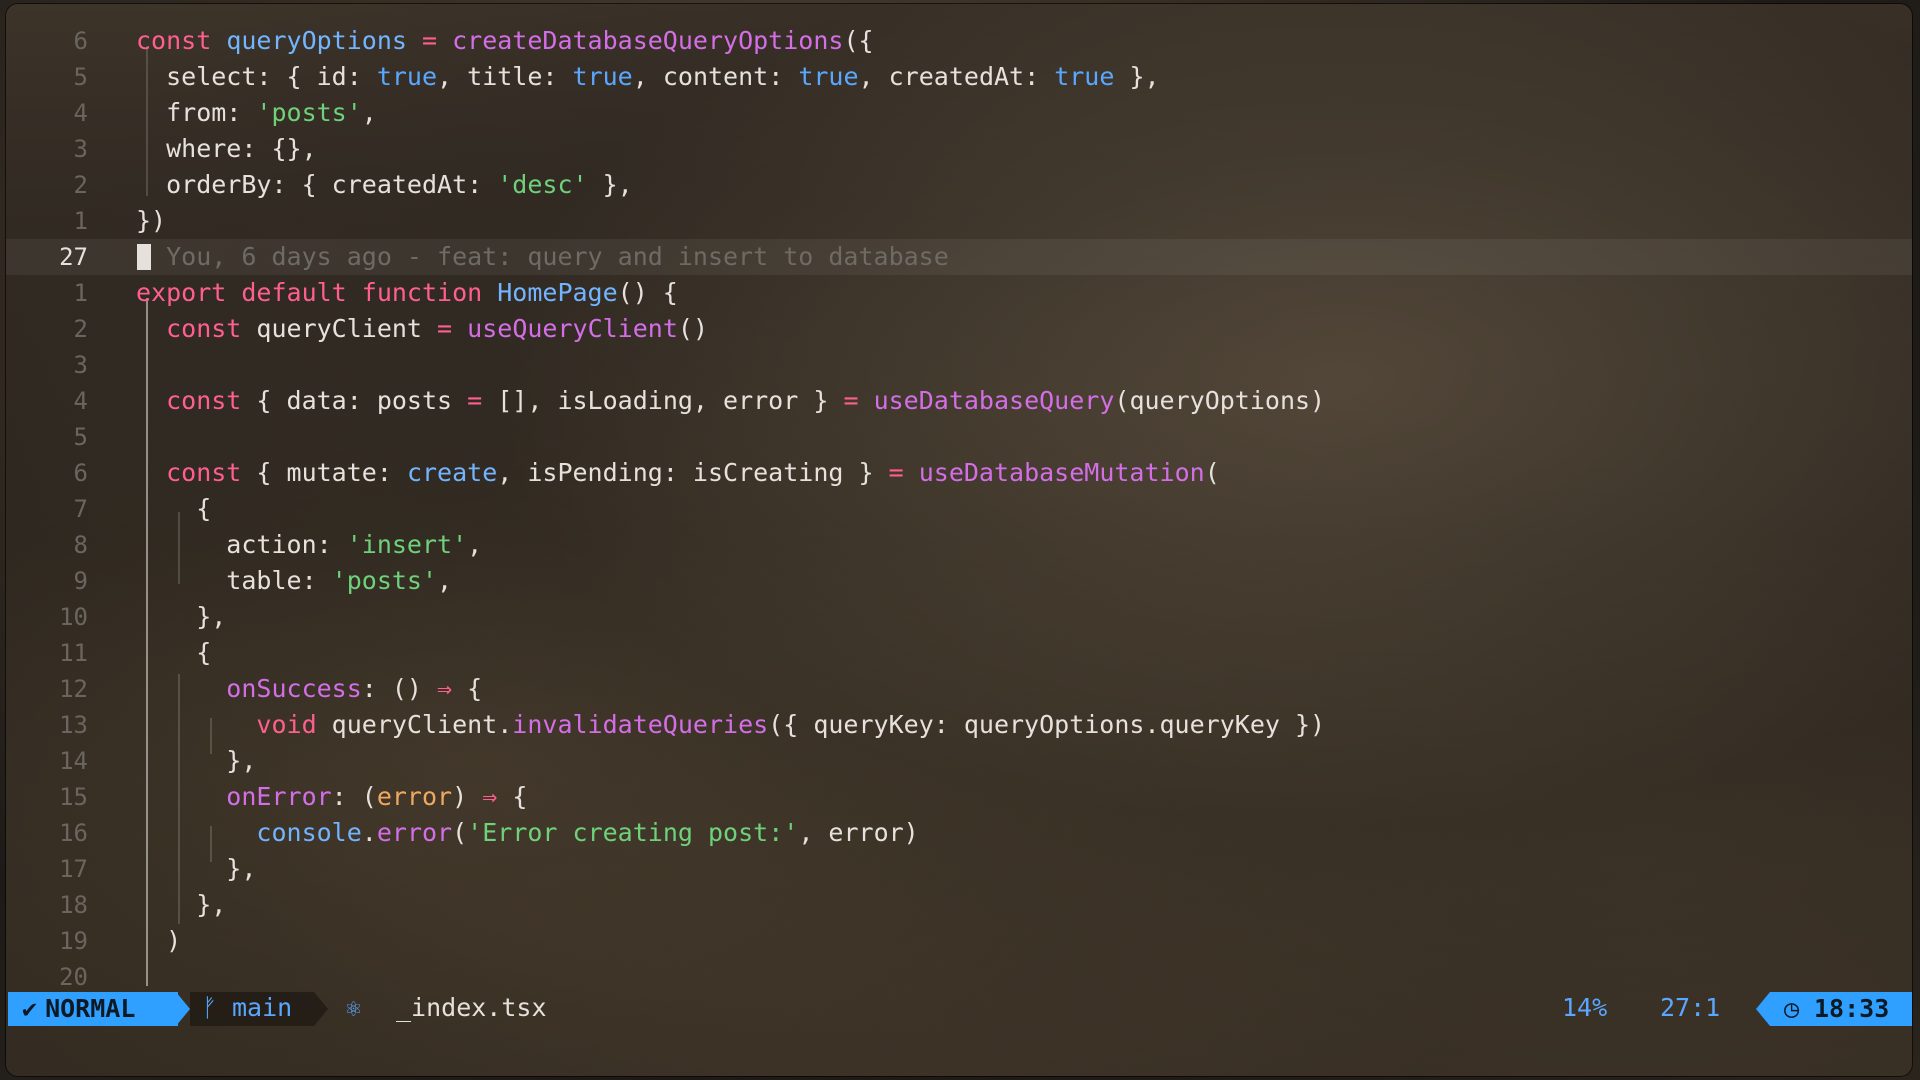 Image resolution: width=1920 pixels, height=1080 pixels. I want to click on code-line: 15 onError: (error) ⇒ {, so click(959, 797).